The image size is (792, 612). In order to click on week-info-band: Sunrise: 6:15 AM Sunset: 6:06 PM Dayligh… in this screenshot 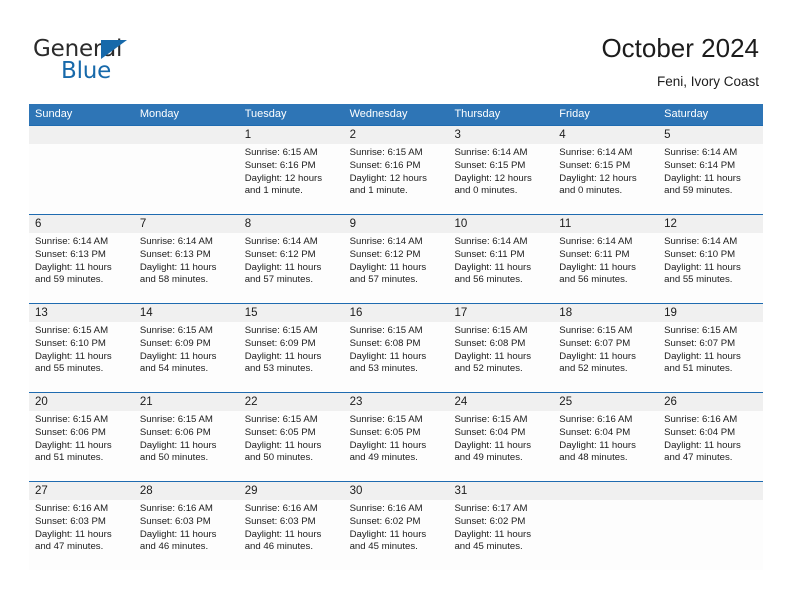, I will do `click(396, 446)`.